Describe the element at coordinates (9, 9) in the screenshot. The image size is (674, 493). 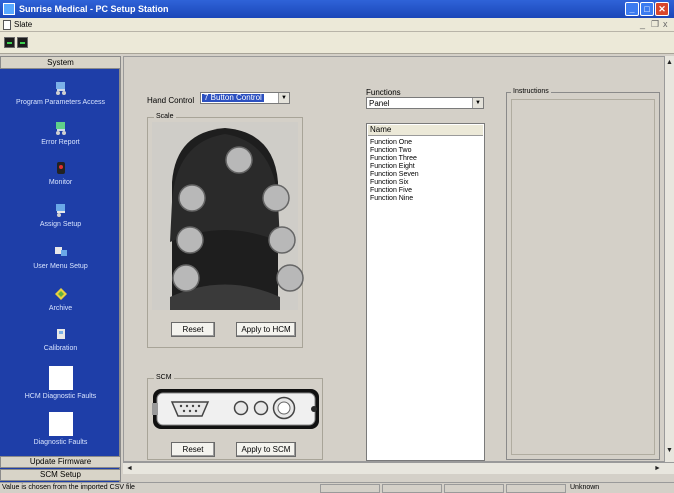
I see `app-icon` at that location.